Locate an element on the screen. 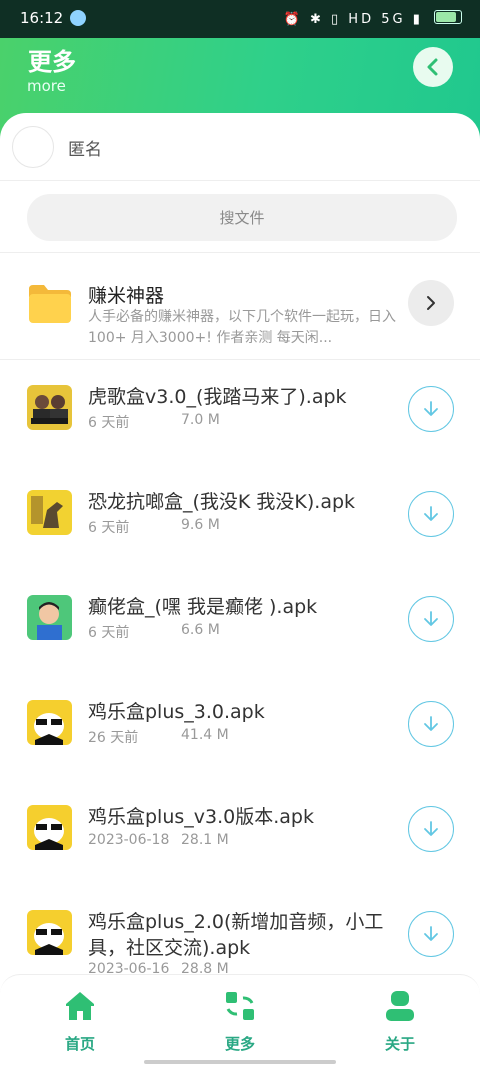 This screenshot has height=1068, width=480. chevron-left-icon is located at coordinates (432, 67).